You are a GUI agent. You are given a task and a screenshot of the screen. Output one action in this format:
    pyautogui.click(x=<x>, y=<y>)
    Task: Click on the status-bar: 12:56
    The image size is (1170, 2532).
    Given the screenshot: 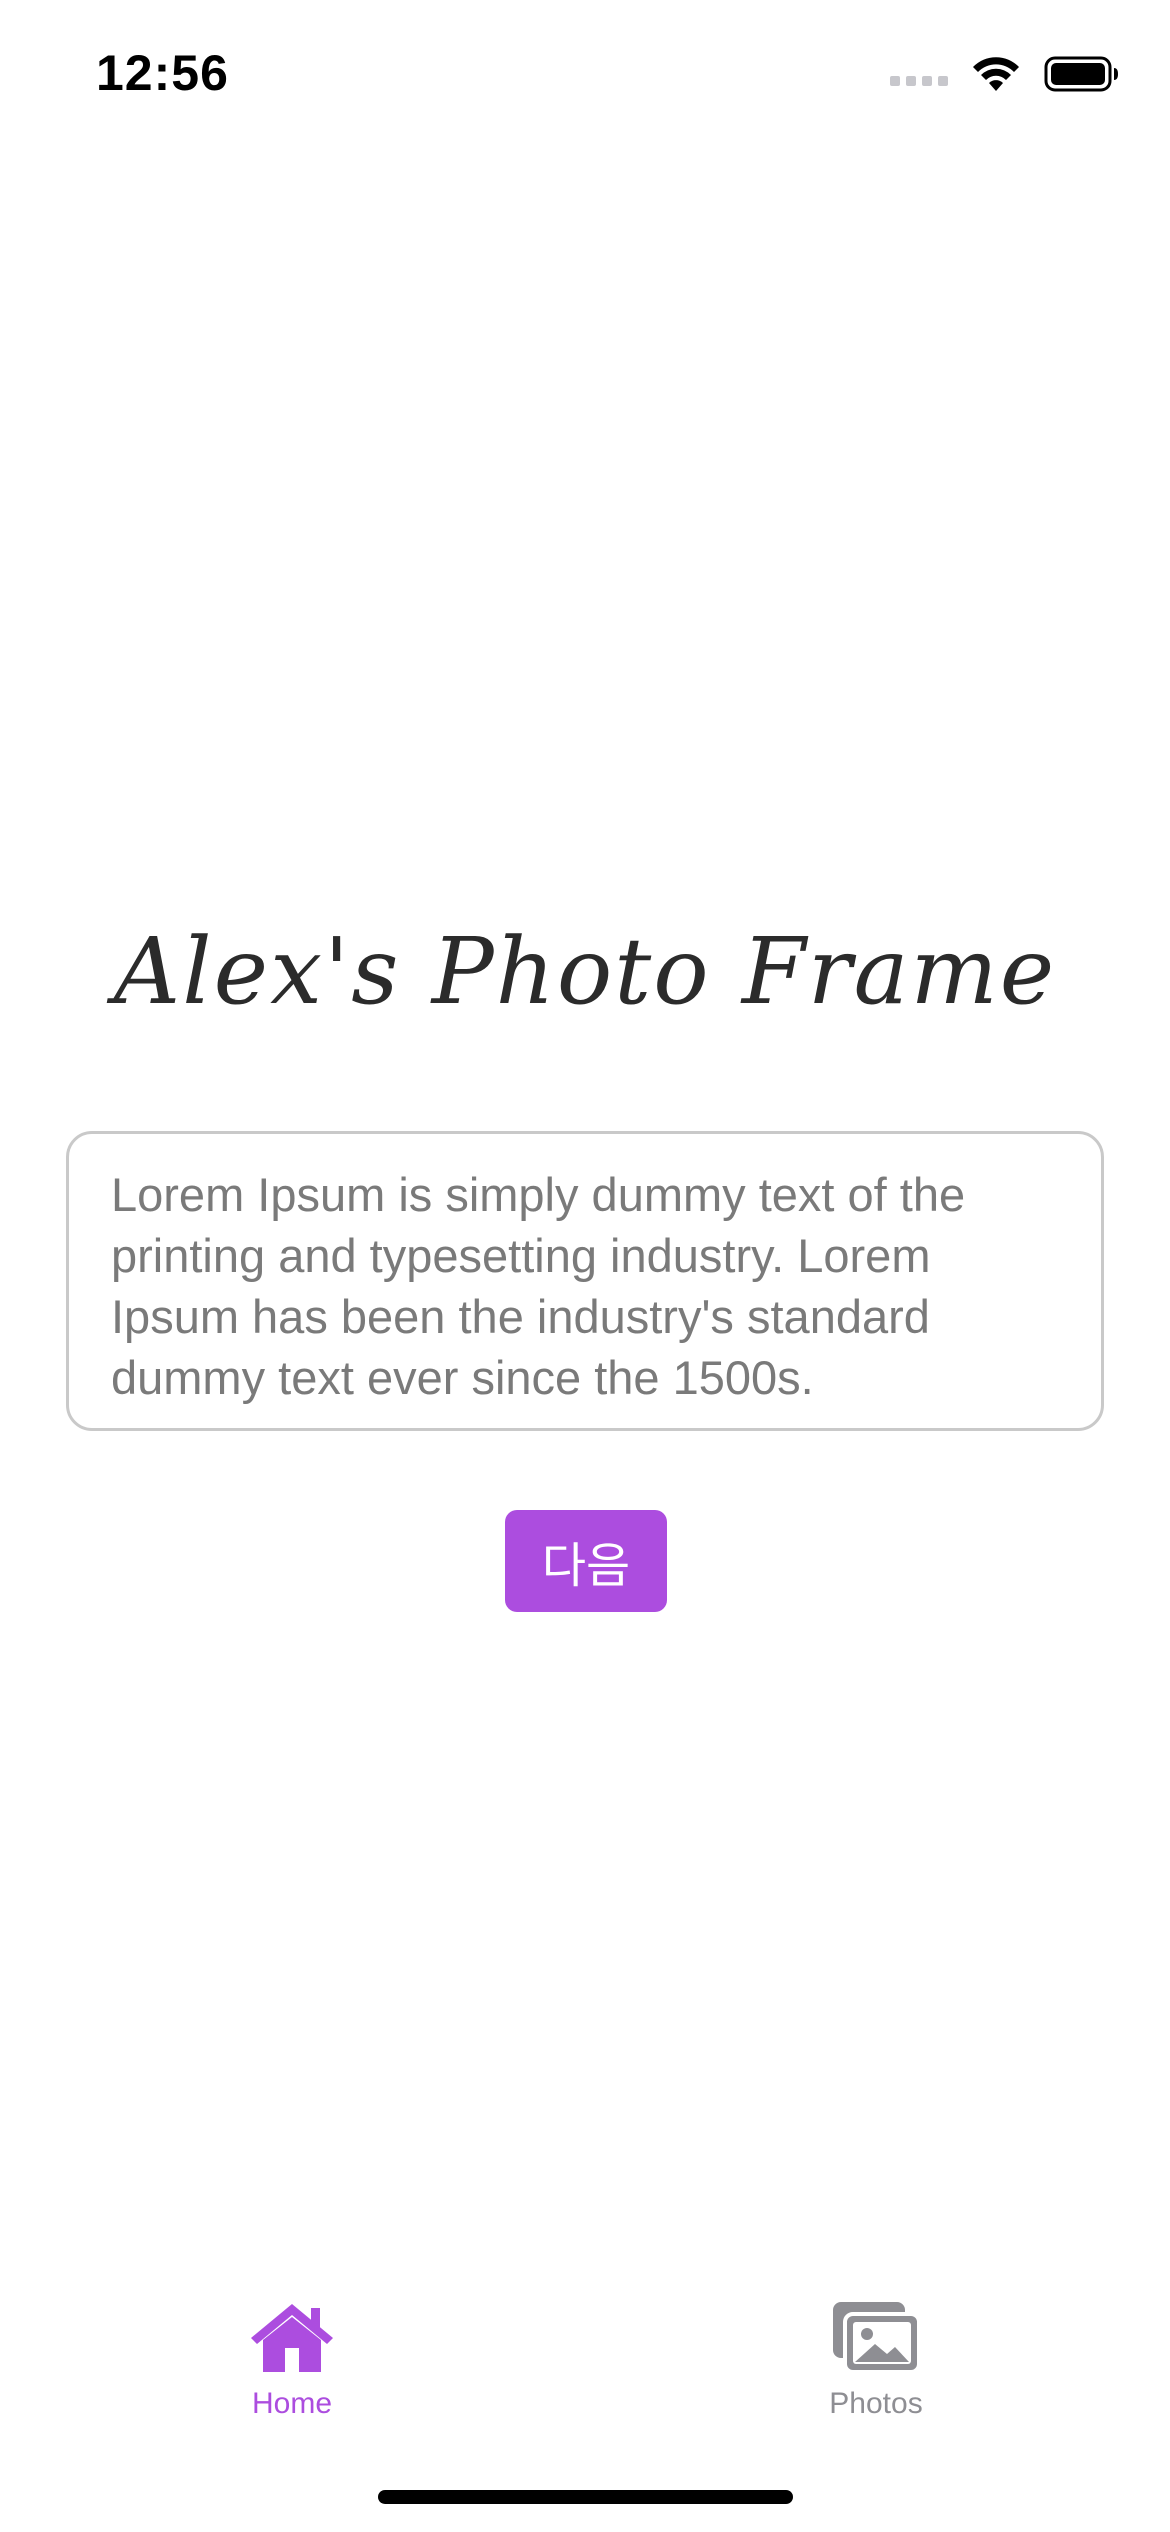 What is the action you would take?
    pyautogui.click(x=585, y=75)
    